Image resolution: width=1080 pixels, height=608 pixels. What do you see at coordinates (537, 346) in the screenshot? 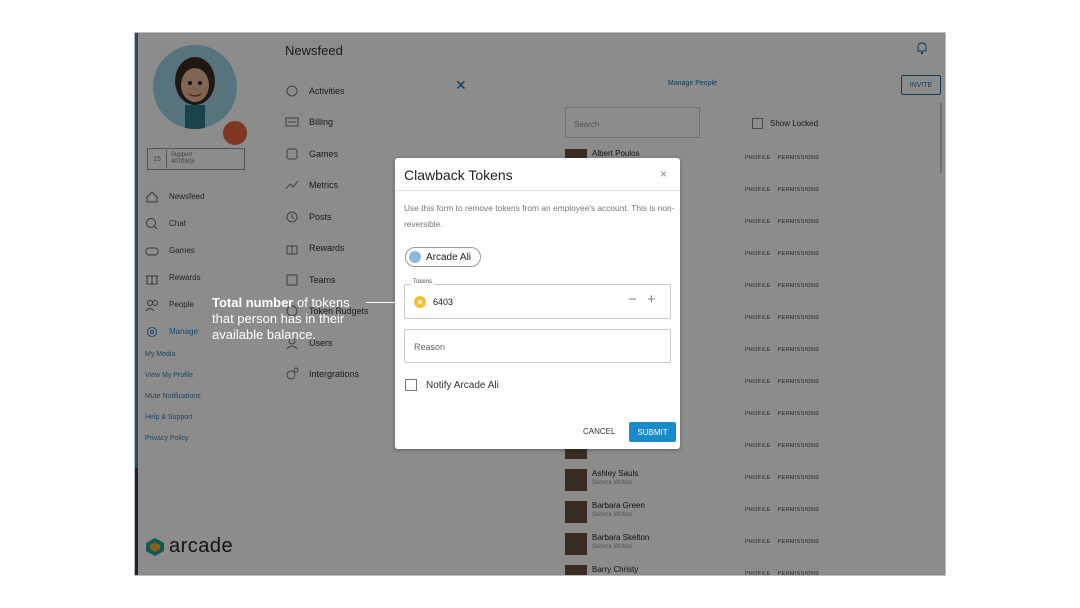
I see `reason-input: Reason` at bounding box center [537, 346].